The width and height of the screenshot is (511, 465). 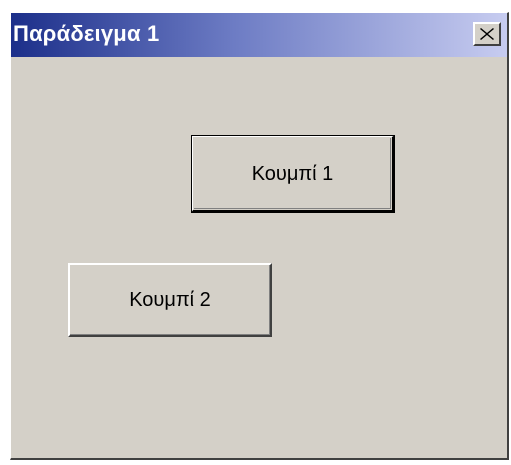 I want to click on close-icon, so click(x=487, y=34).